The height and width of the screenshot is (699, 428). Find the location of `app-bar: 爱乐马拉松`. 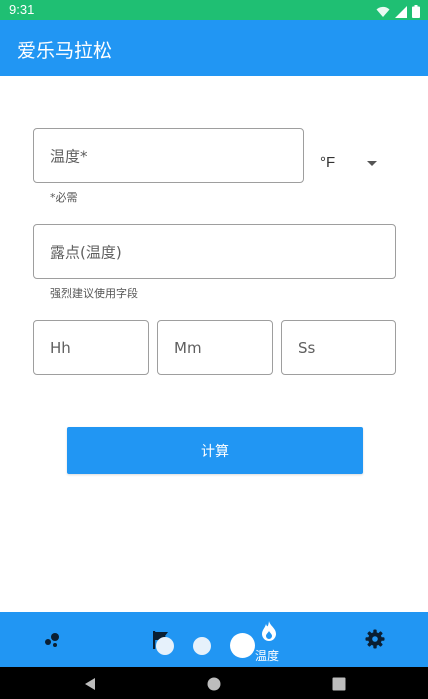

app-bar: 爱乐马拉松 is located at coordinates (214, 48).